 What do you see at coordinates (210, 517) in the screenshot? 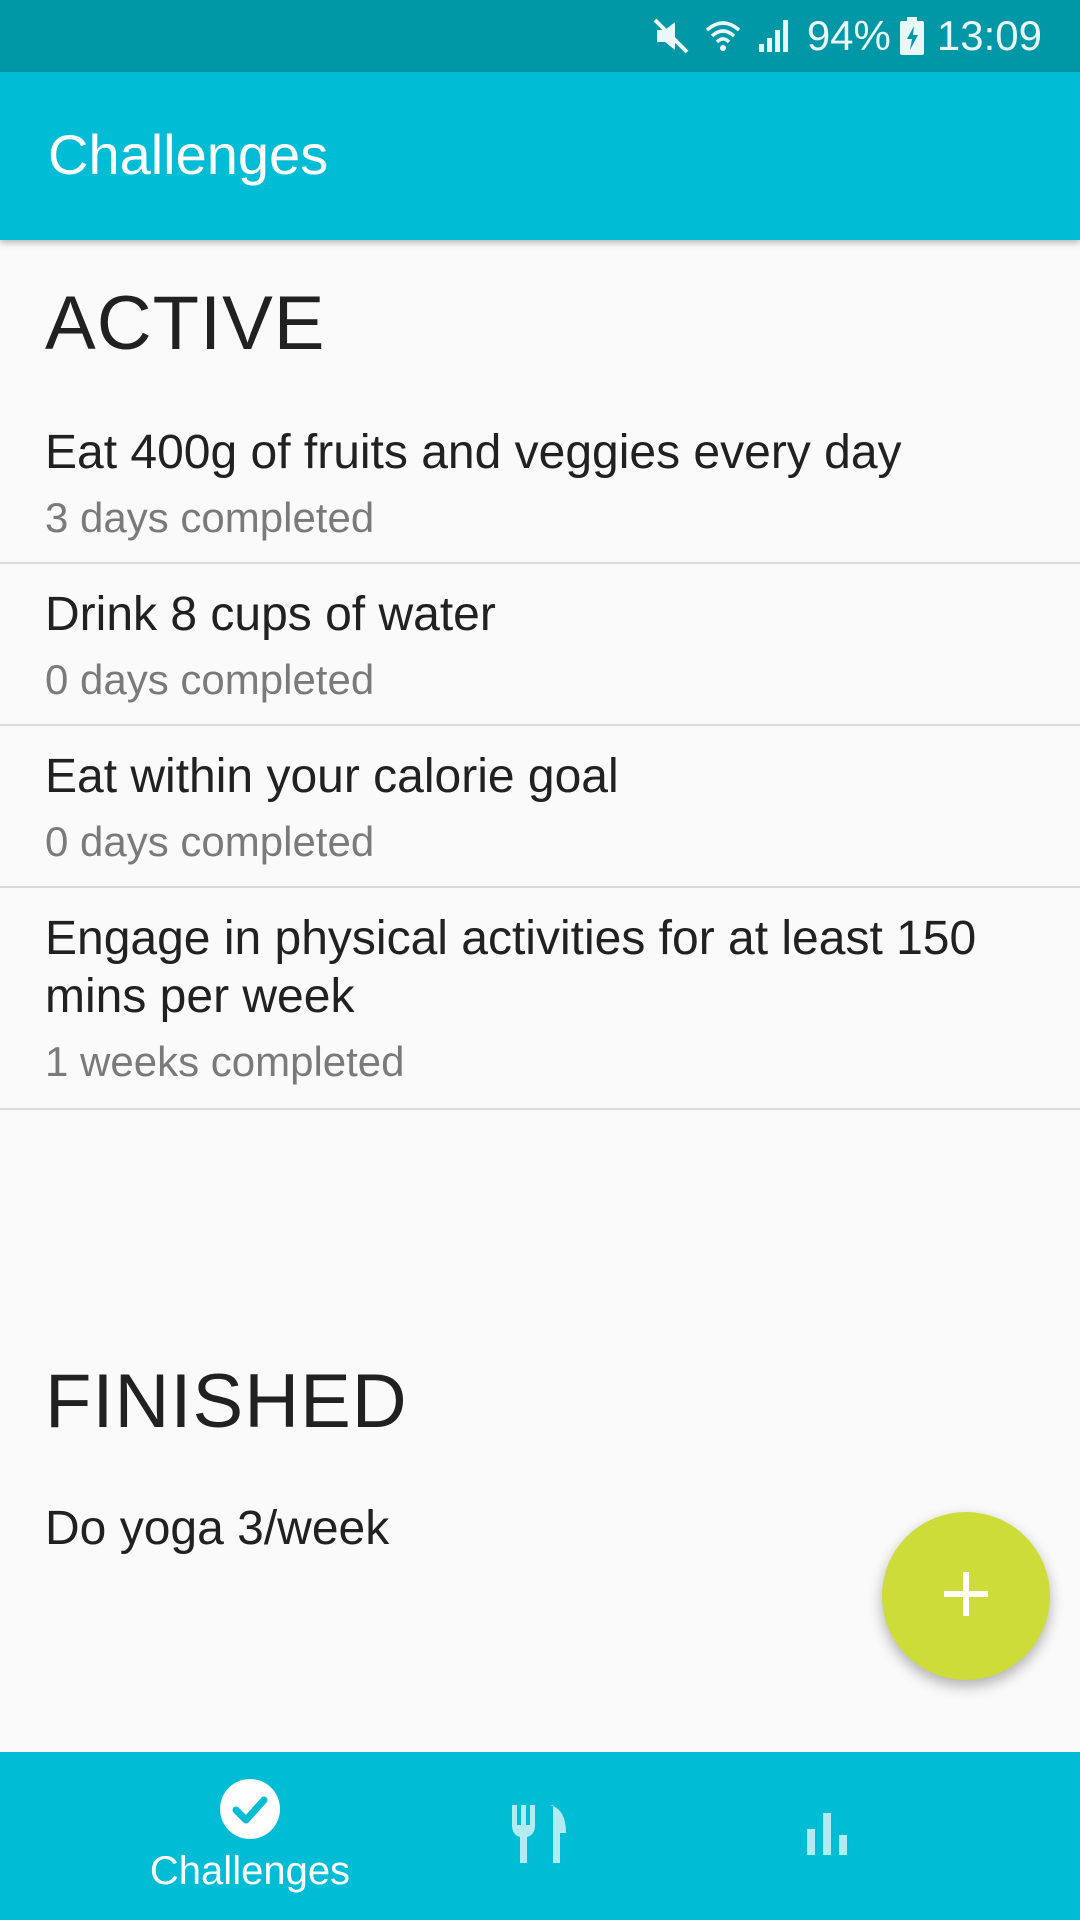
I see `challenge-progress: 3 days completed` at bounding box center [210, 517].